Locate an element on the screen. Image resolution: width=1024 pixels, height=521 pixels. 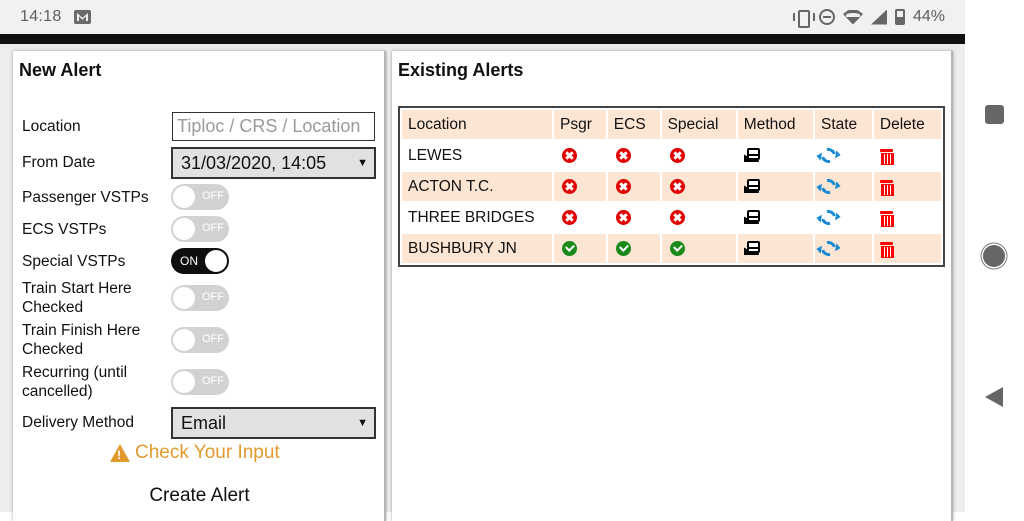
column-header-special: Special is located at coordinates (698, 124).